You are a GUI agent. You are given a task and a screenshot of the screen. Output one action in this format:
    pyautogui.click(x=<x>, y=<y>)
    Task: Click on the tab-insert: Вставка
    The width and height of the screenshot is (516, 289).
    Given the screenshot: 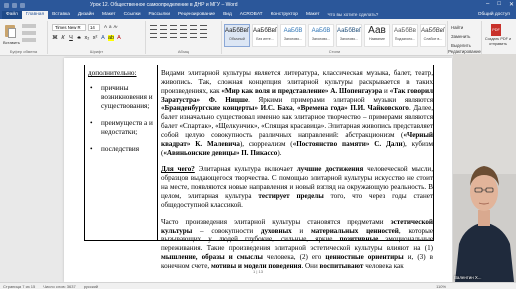 What is the action you would take?
    pyautogui.click(x=61, y=15)
    